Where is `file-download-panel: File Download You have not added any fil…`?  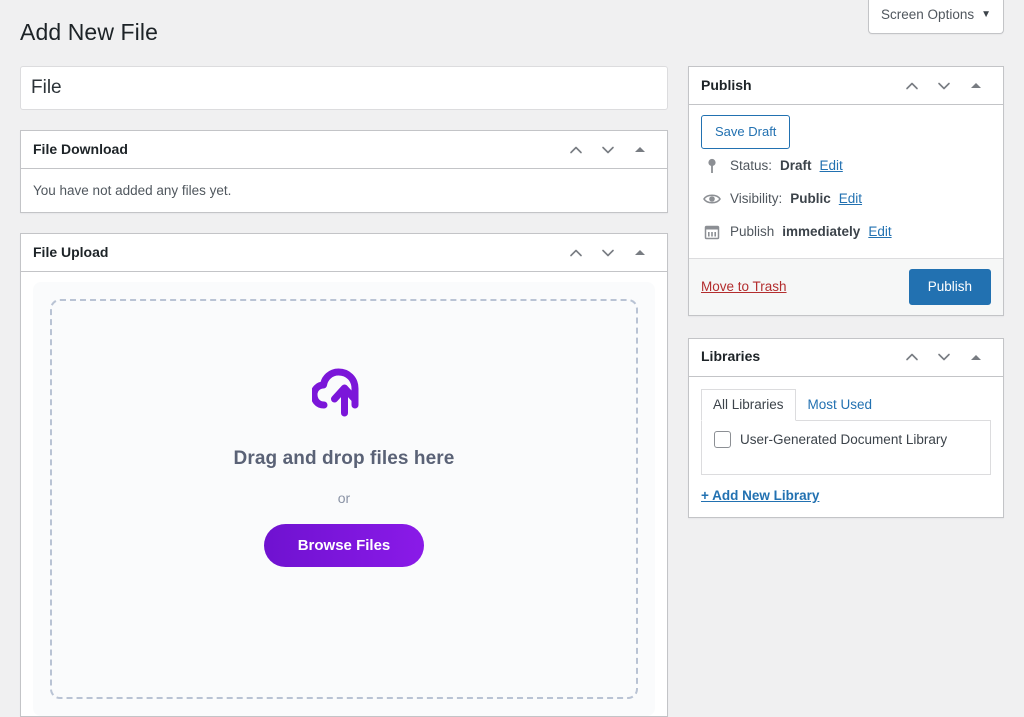 file-download-panel: File Download You have not added any fil… is located at coordinates (344, 171).